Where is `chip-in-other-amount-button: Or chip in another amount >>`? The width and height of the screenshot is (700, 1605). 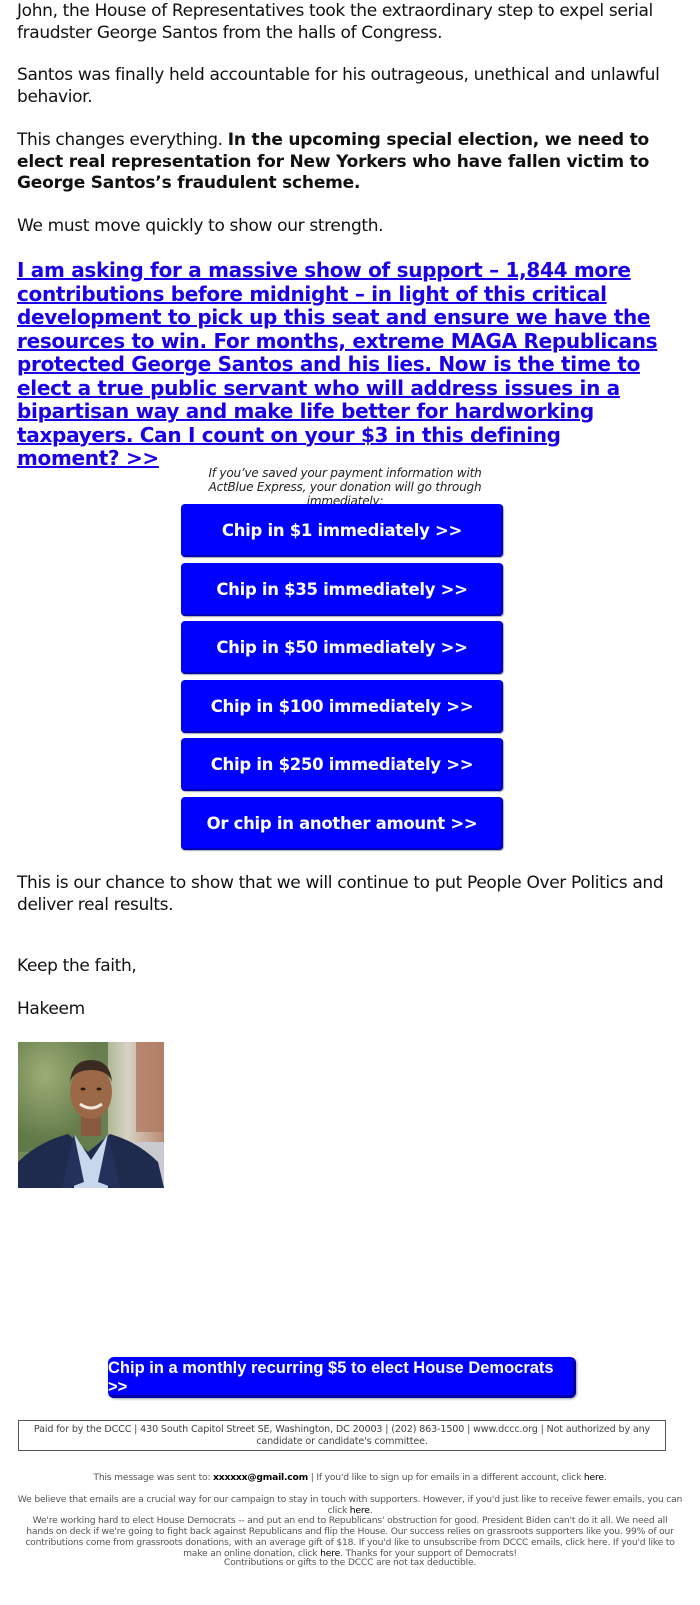
chip-in-other-amount-button: Or chip in another amount >> is located at coordinates (342, 823).